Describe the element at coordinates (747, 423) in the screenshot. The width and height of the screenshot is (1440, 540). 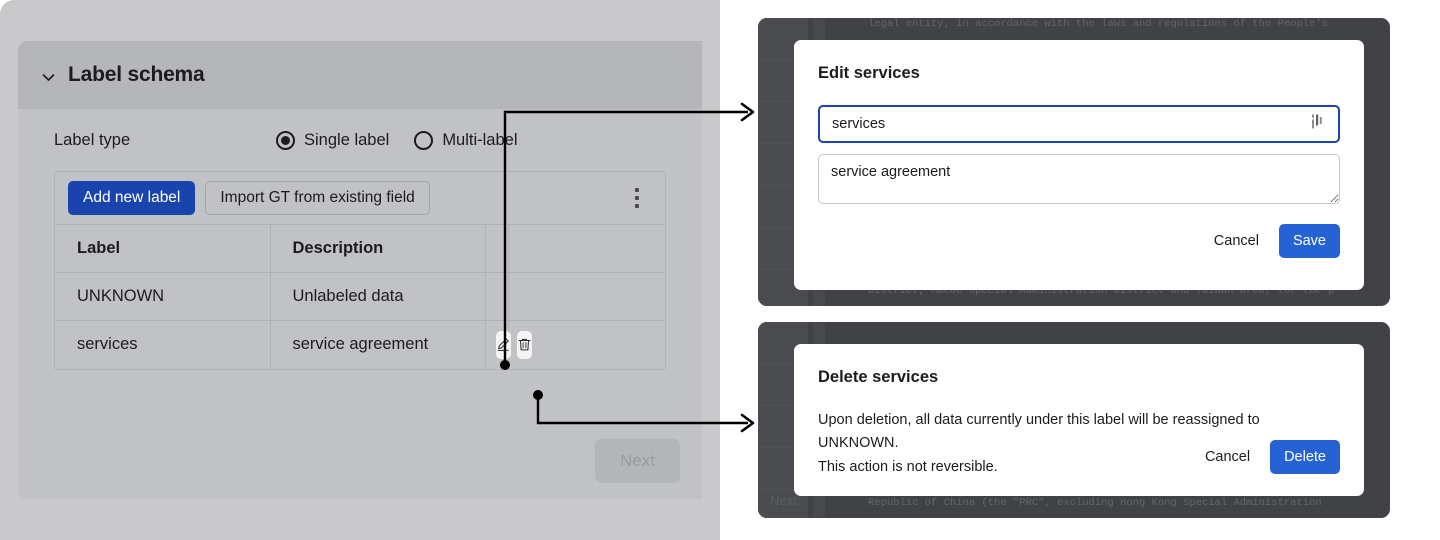
I see `delete-arrowhead` at that location.